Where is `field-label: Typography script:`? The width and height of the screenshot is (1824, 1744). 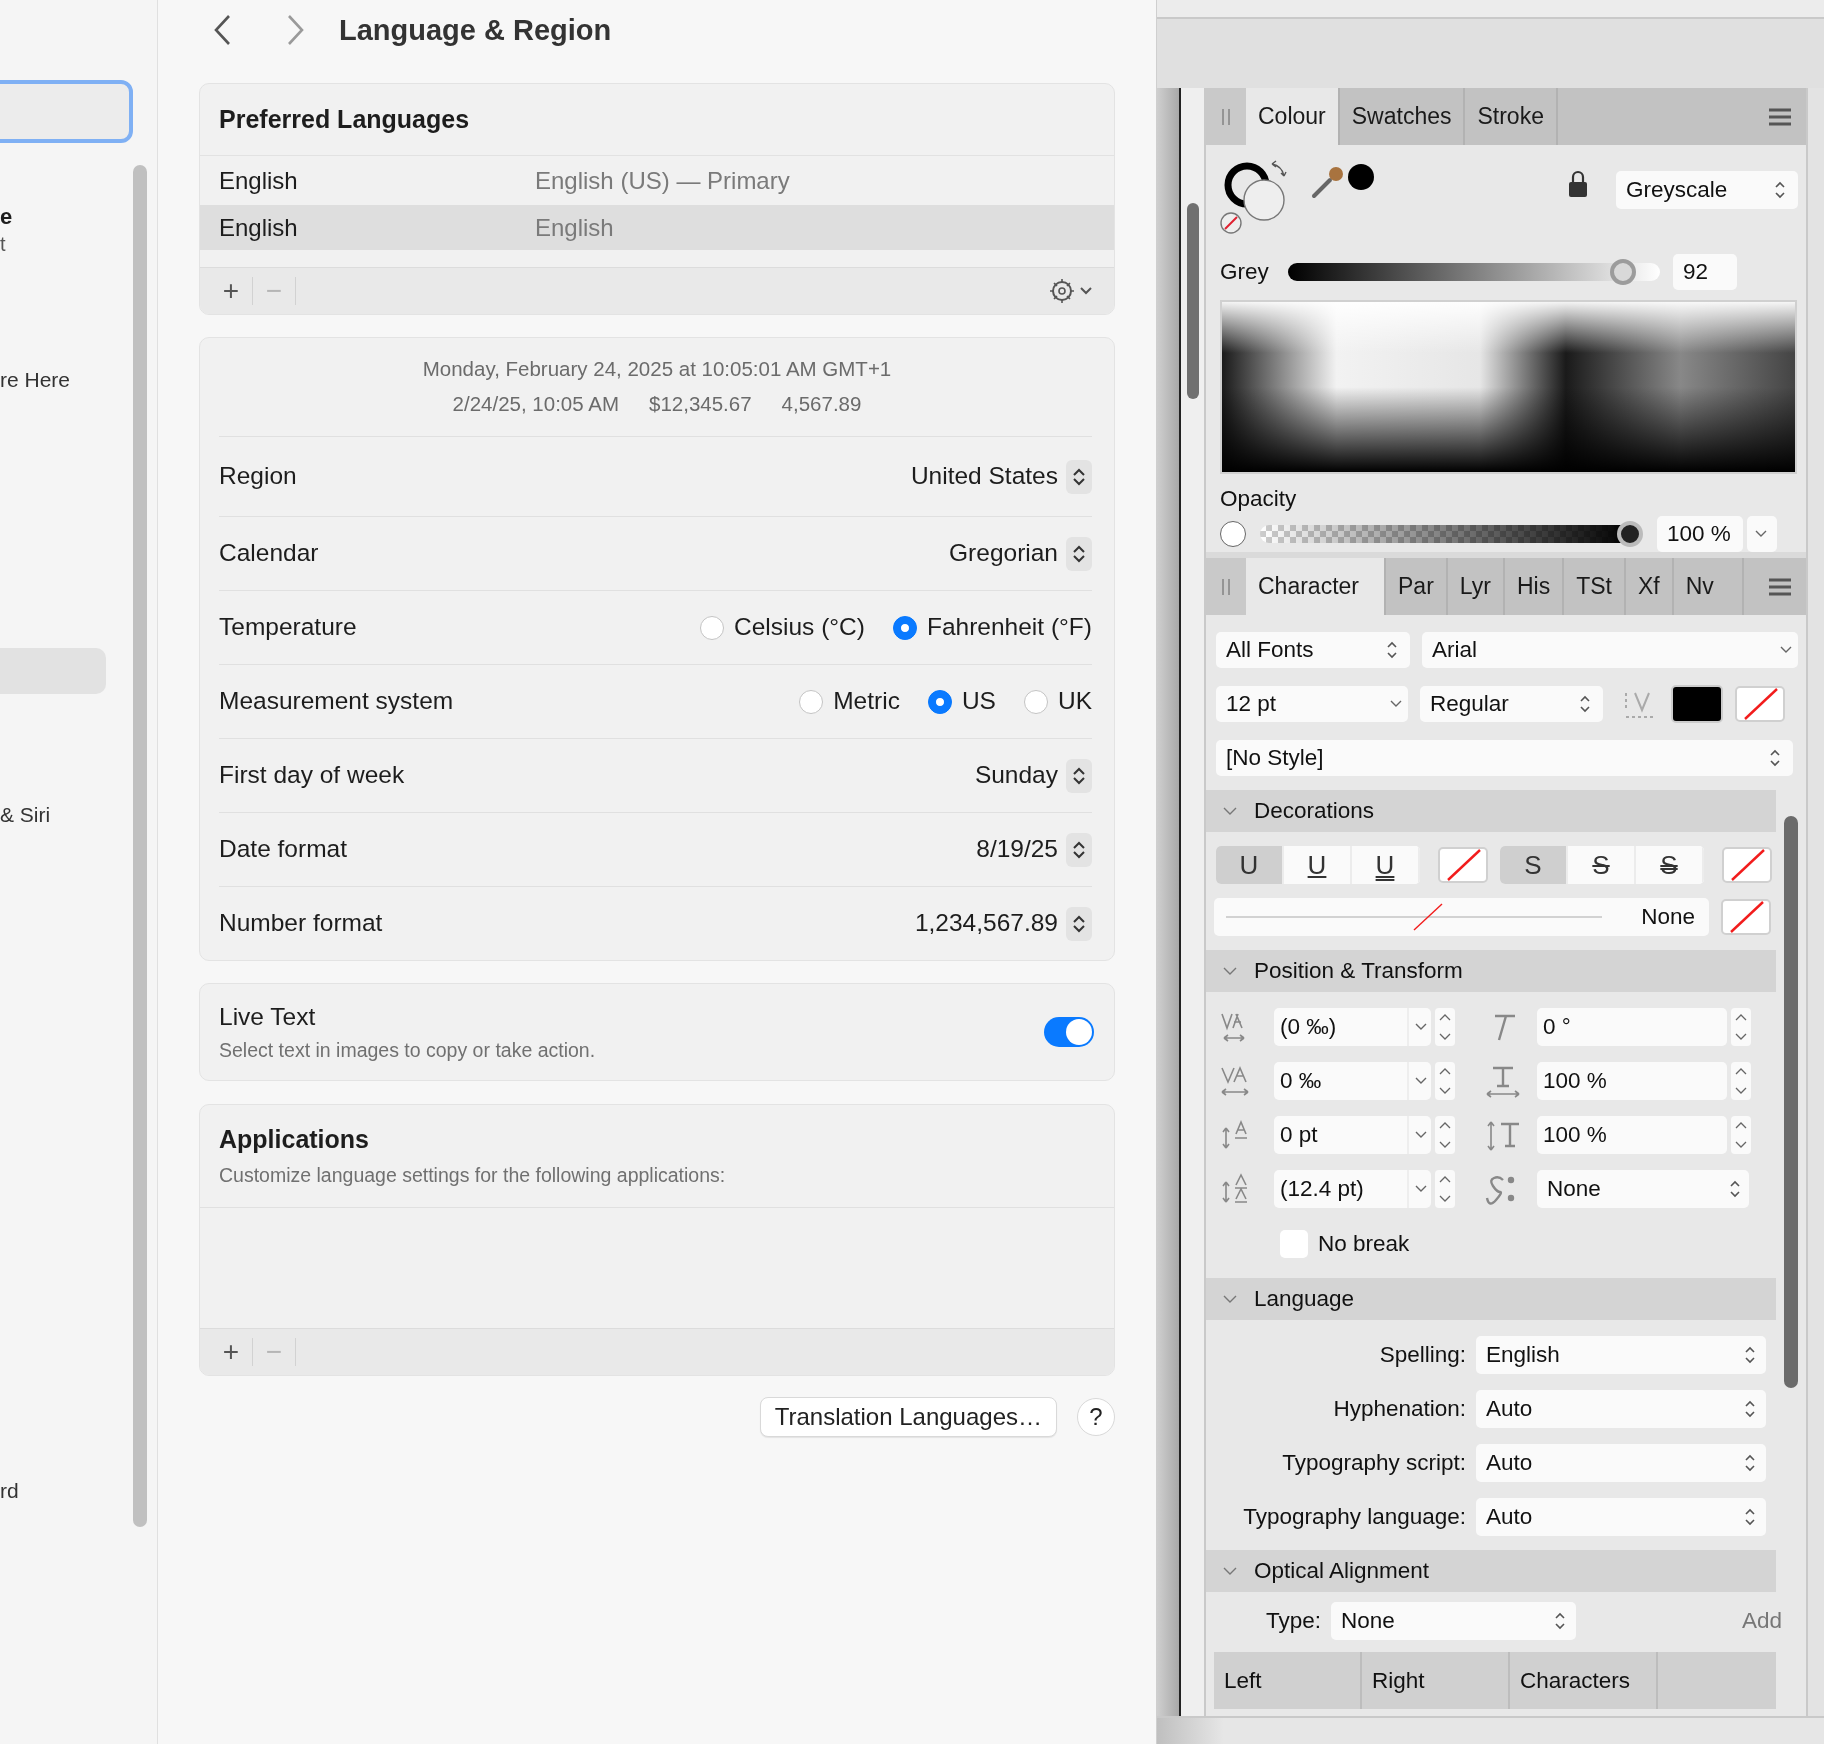 field-label: Typography script: is located at coordinates (1374, 1463).